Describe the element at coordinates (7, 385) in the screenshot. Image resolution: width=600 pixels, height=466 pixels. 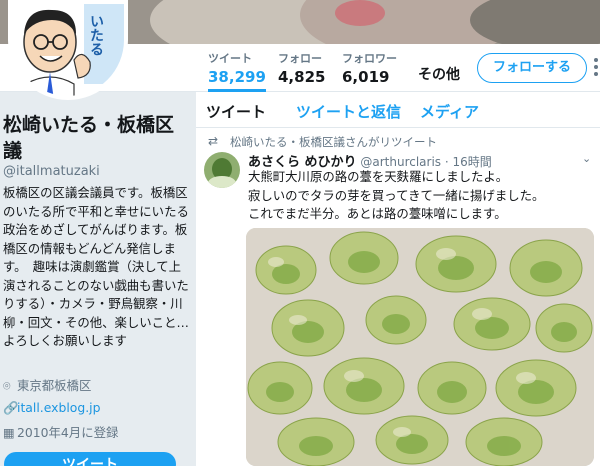
I see `location-icon: ⌾` at that location.